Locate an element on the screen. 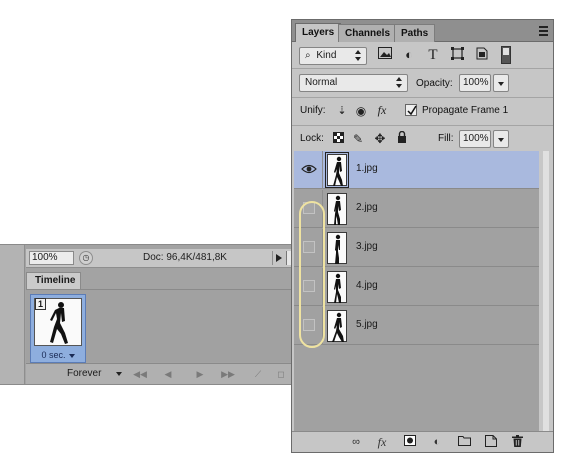  status-bar: 100% ◷ Doc: 96,4K/481,8K is located at coordinates (159, 258).